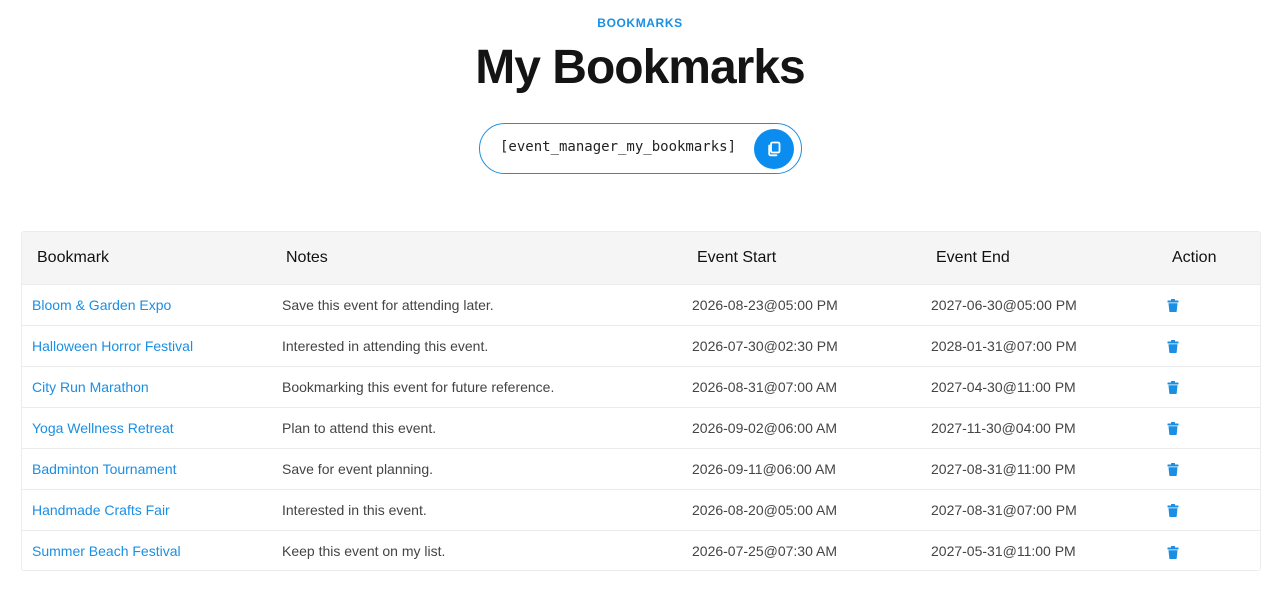 The height and width of the screenshot is (597, 1280). What do you see at coordinates (1003, 550) in the screenshot?
I see `event-end: 2027-05-31@11:00 PM` at bounding box center [1003, 550].